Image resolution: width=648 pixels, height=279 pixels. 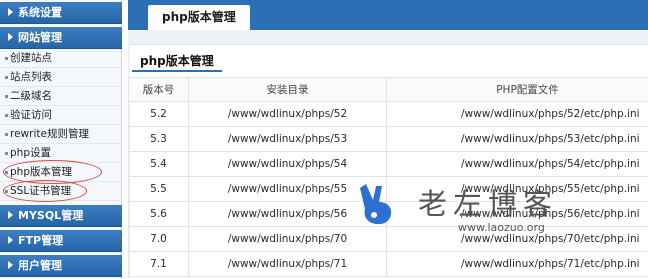 I want to click on install-dir-cell: /www/wdlinux/phps/55, so click(x=287, y=189).